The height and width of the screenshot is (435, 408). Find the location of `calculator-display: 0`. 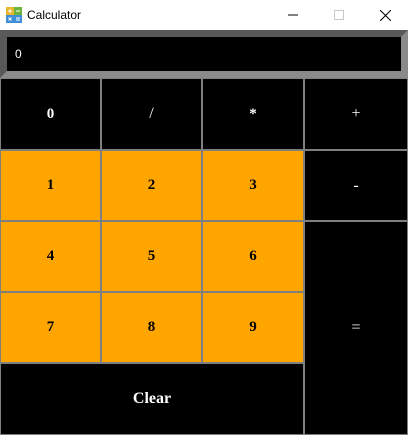

calculator-display: 0 is located at coordinates (204, 54).